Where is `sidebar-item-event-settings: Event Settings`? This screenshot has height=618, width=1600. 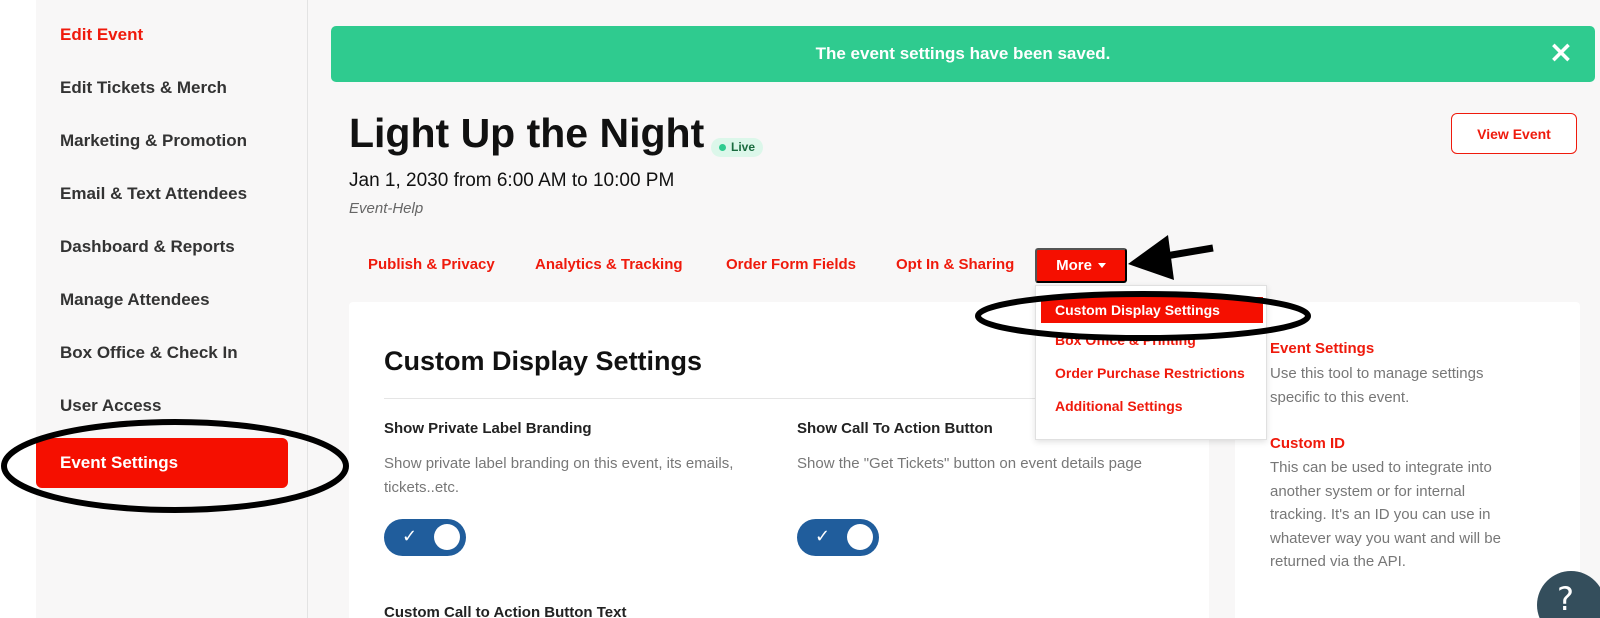
sidebar-item-event-settings: Event Settings is located at coordinates (162, 463).